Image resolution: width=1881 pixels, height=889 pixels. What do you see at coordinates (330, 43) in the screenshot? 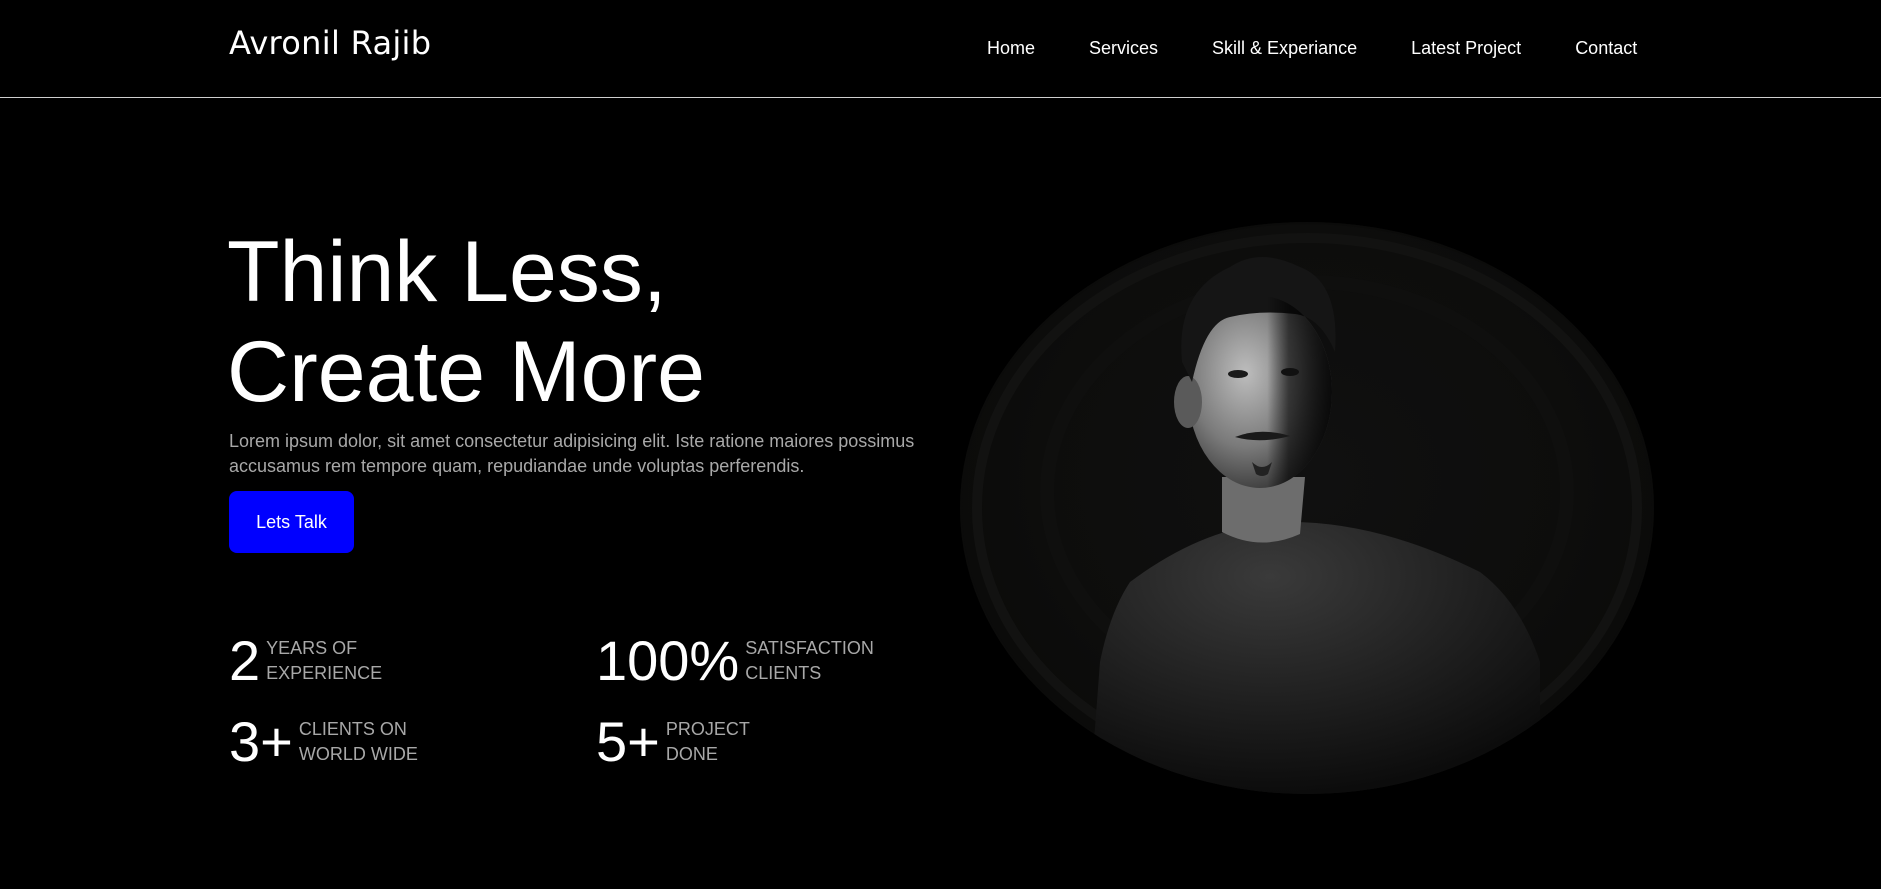
I see `site-logo: Avronil Rajib` at bounding box center [330, 43].